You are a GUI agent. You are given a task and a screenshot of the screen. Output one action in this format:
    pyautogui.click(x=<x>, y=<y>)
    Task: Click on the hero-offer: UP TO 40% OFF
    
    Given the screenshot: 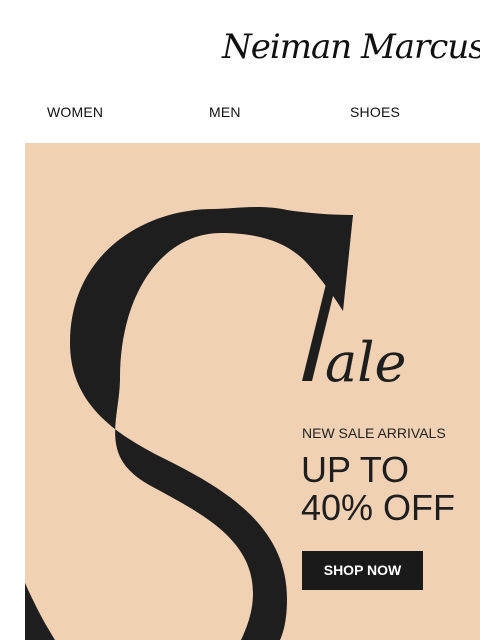 What is the action you would take?
    pyautogui.click(x=378, y=489)
    